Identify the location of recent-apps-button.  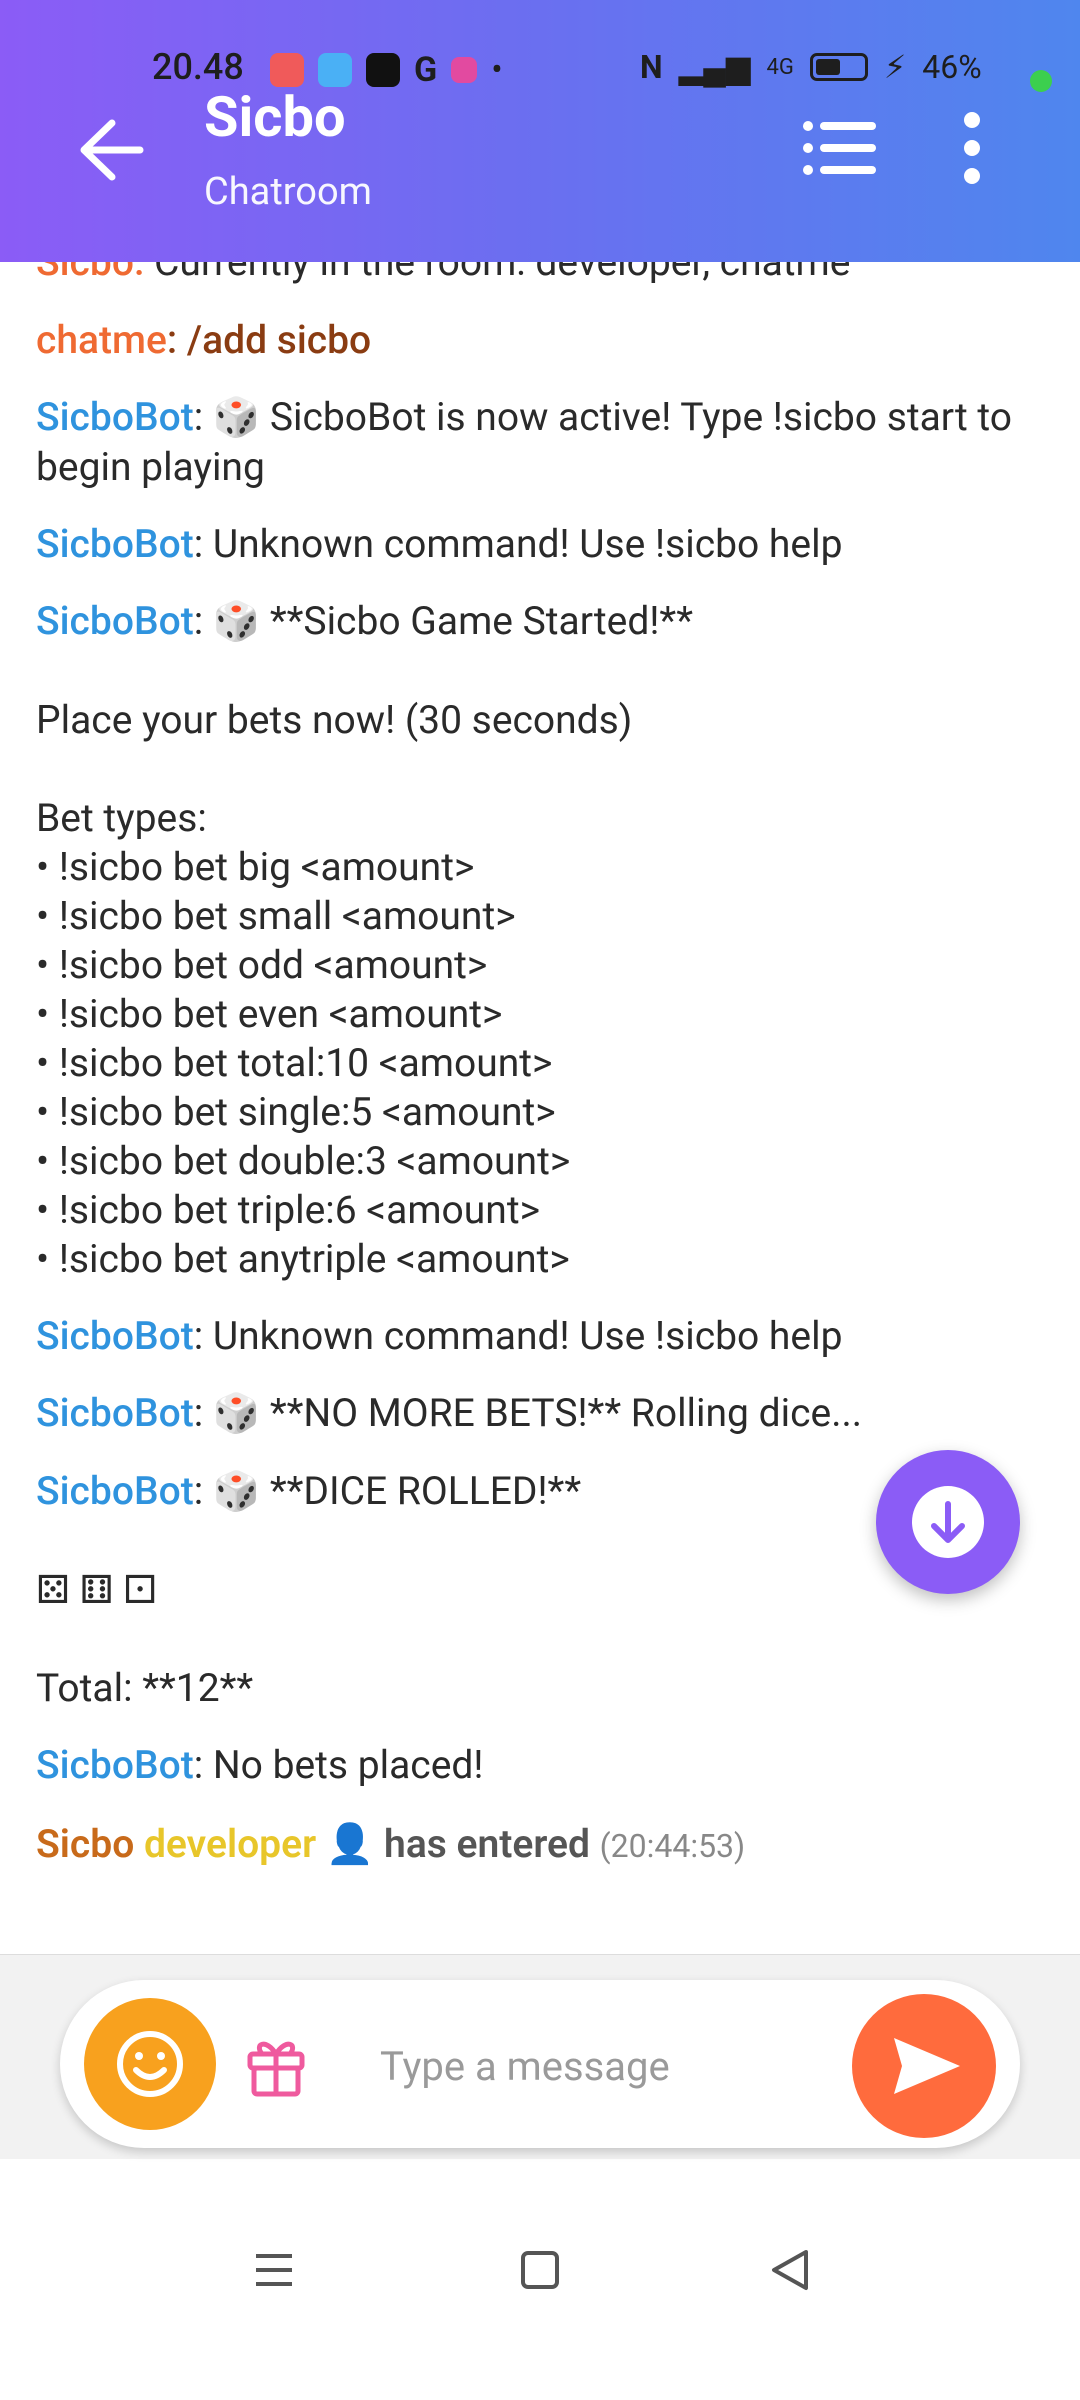
(274, 2270).